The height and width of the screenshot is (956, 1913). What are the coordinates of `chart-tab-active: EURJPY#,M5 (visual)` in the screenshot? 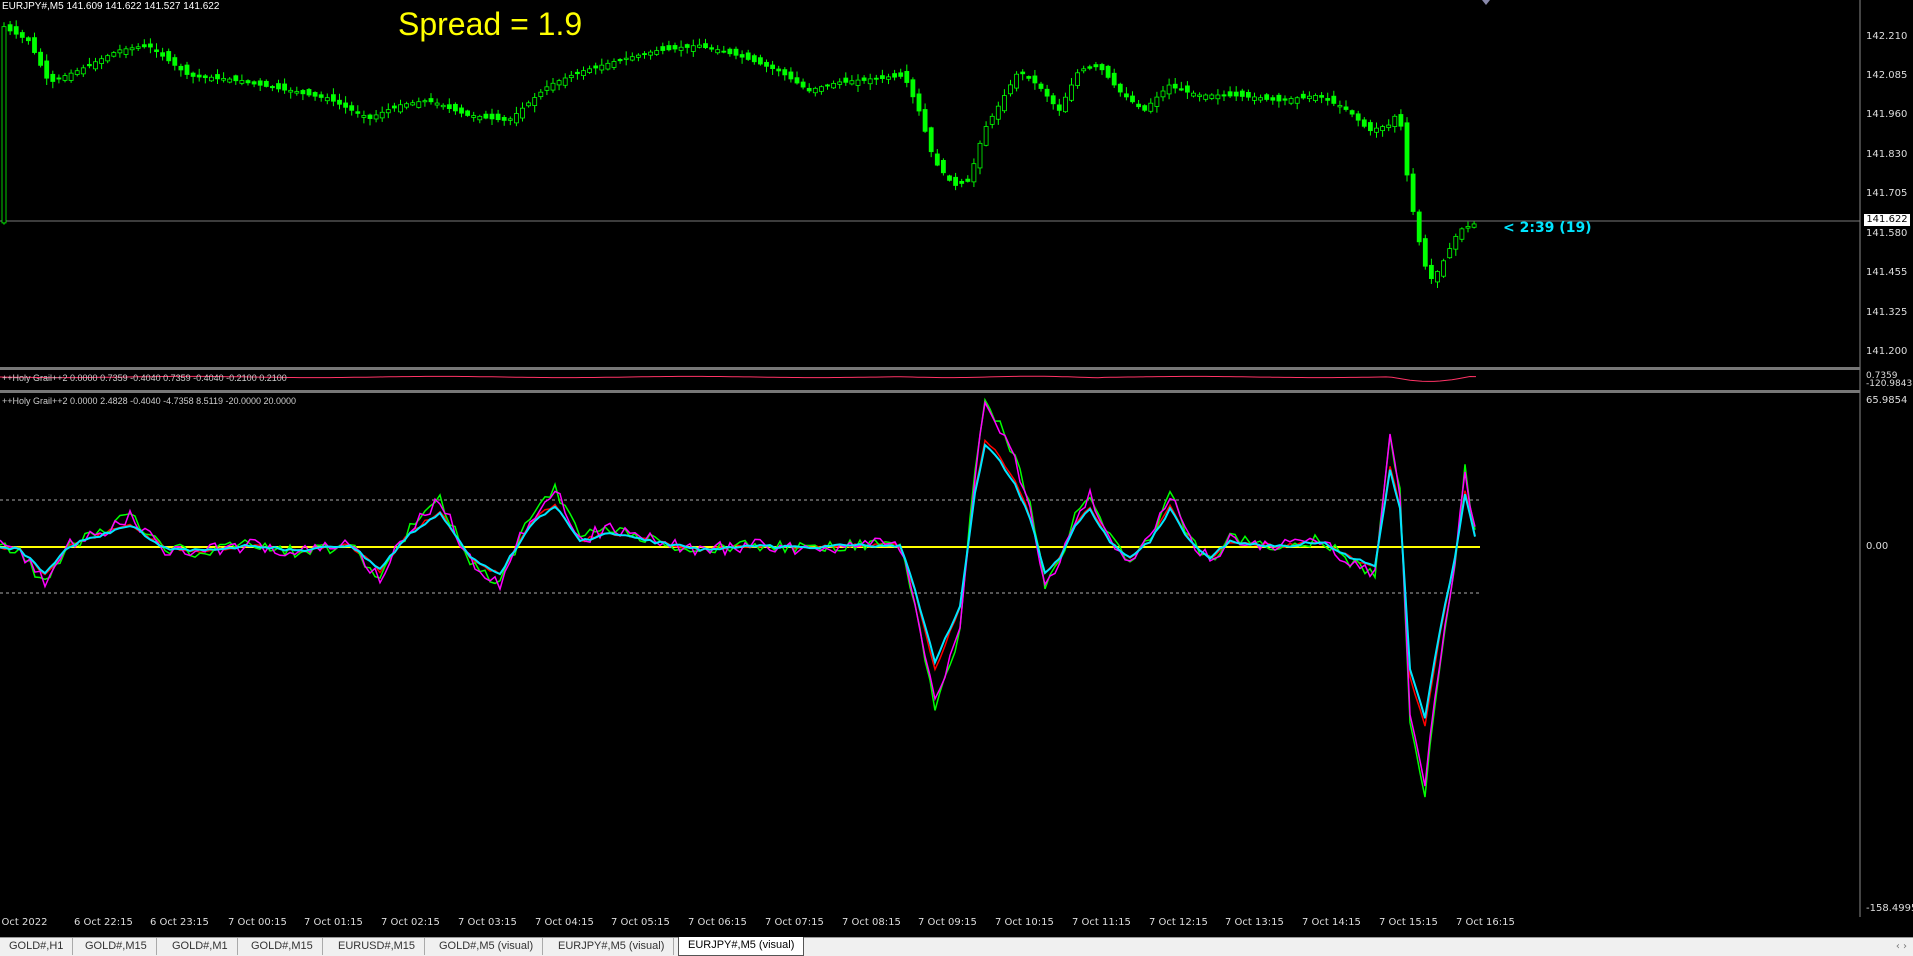 It's located at (741, 946).